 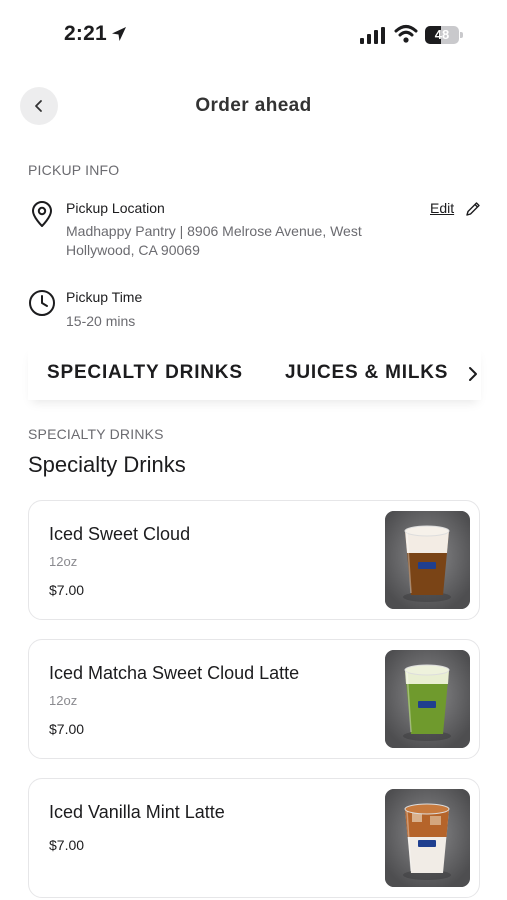 What do you see at coordinates (442, 208) in the screenshot?
I see `edit-location-link: Edit` at bounding box center [442, 208].